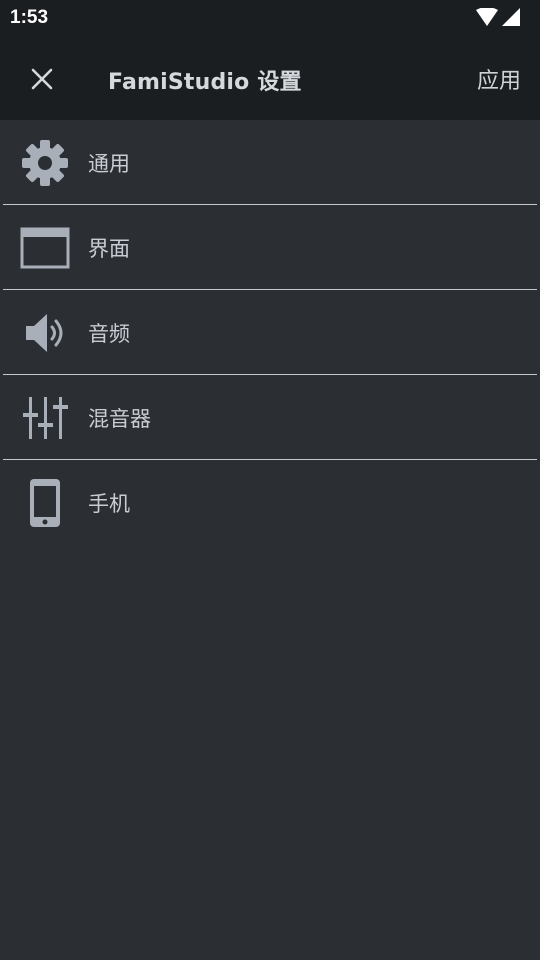  I want to click on close-button, so click(42, 79).